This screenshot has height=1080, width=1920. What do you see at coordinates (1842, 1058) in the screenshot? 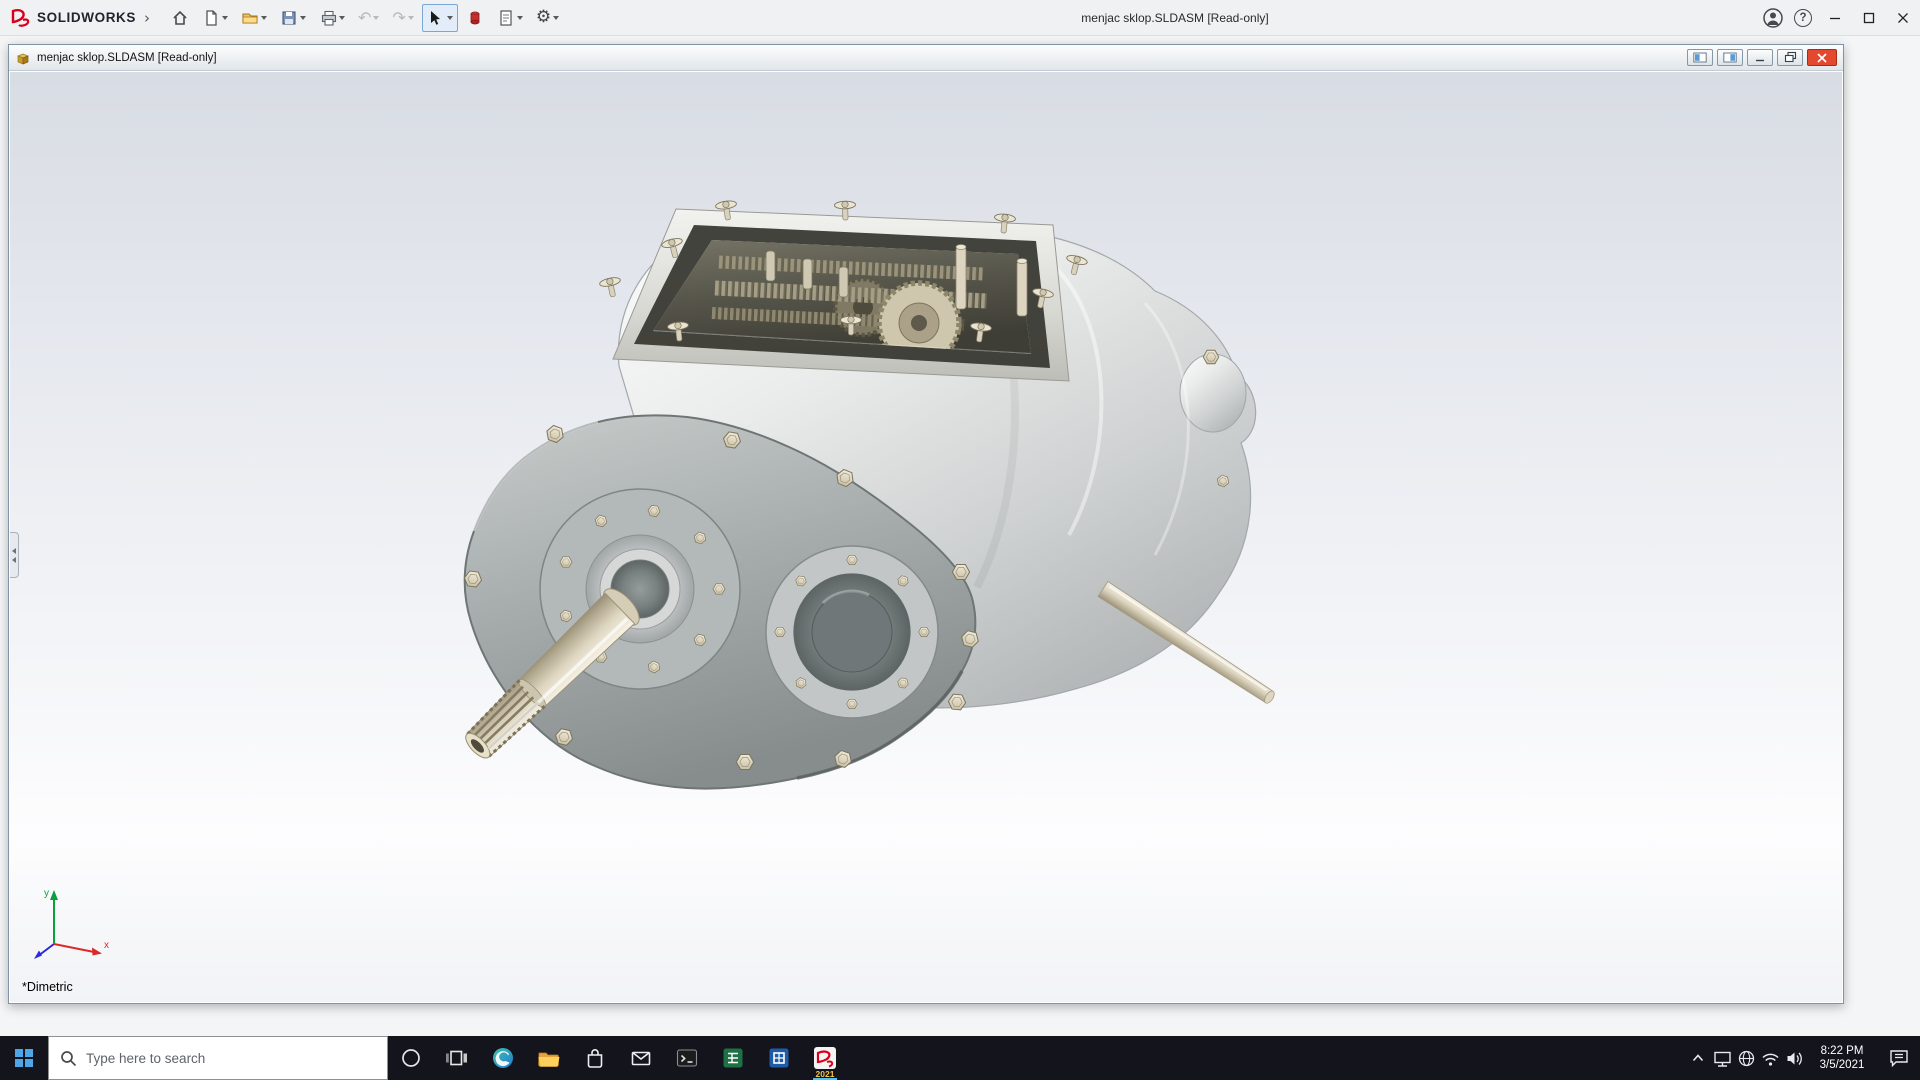
I see `taskbar-clock: 8:22 PM 3/5/2021` at bounding box center [1842, 1058].